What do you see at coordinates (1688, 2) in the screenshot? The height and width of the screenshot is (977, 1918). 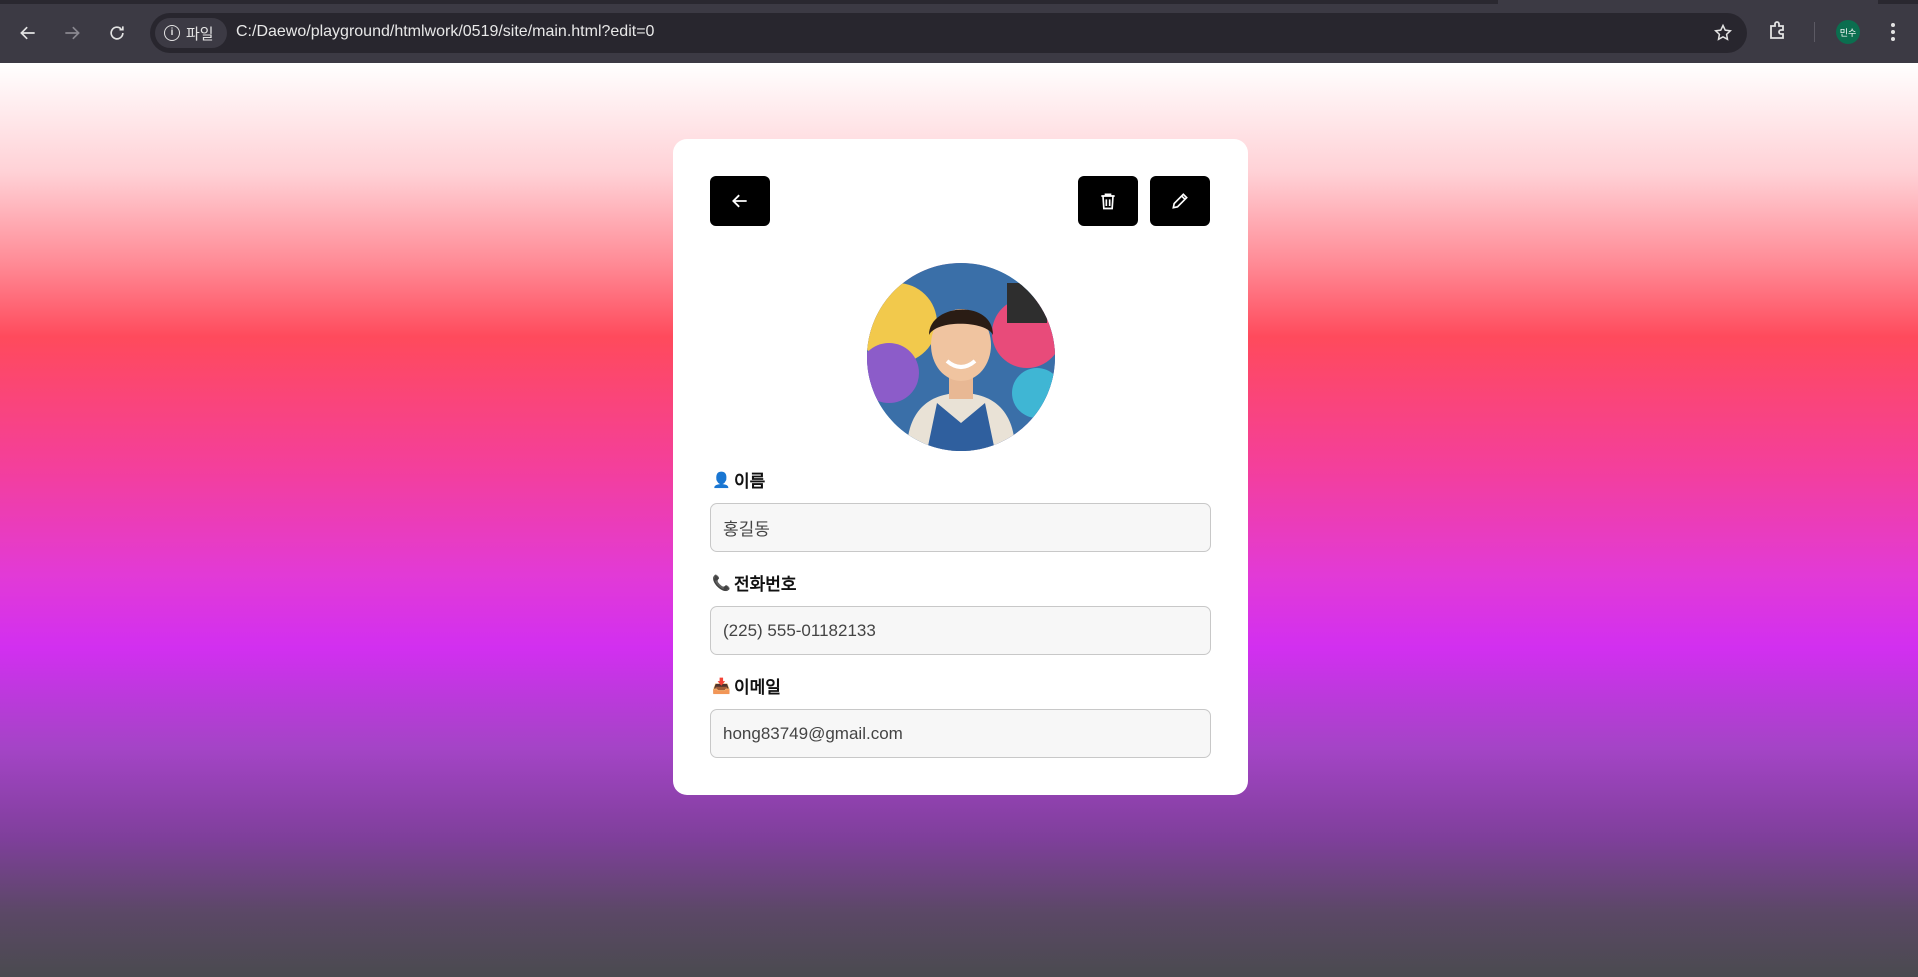 I see `active-tab-edge` at bounding box center [1688, 2].